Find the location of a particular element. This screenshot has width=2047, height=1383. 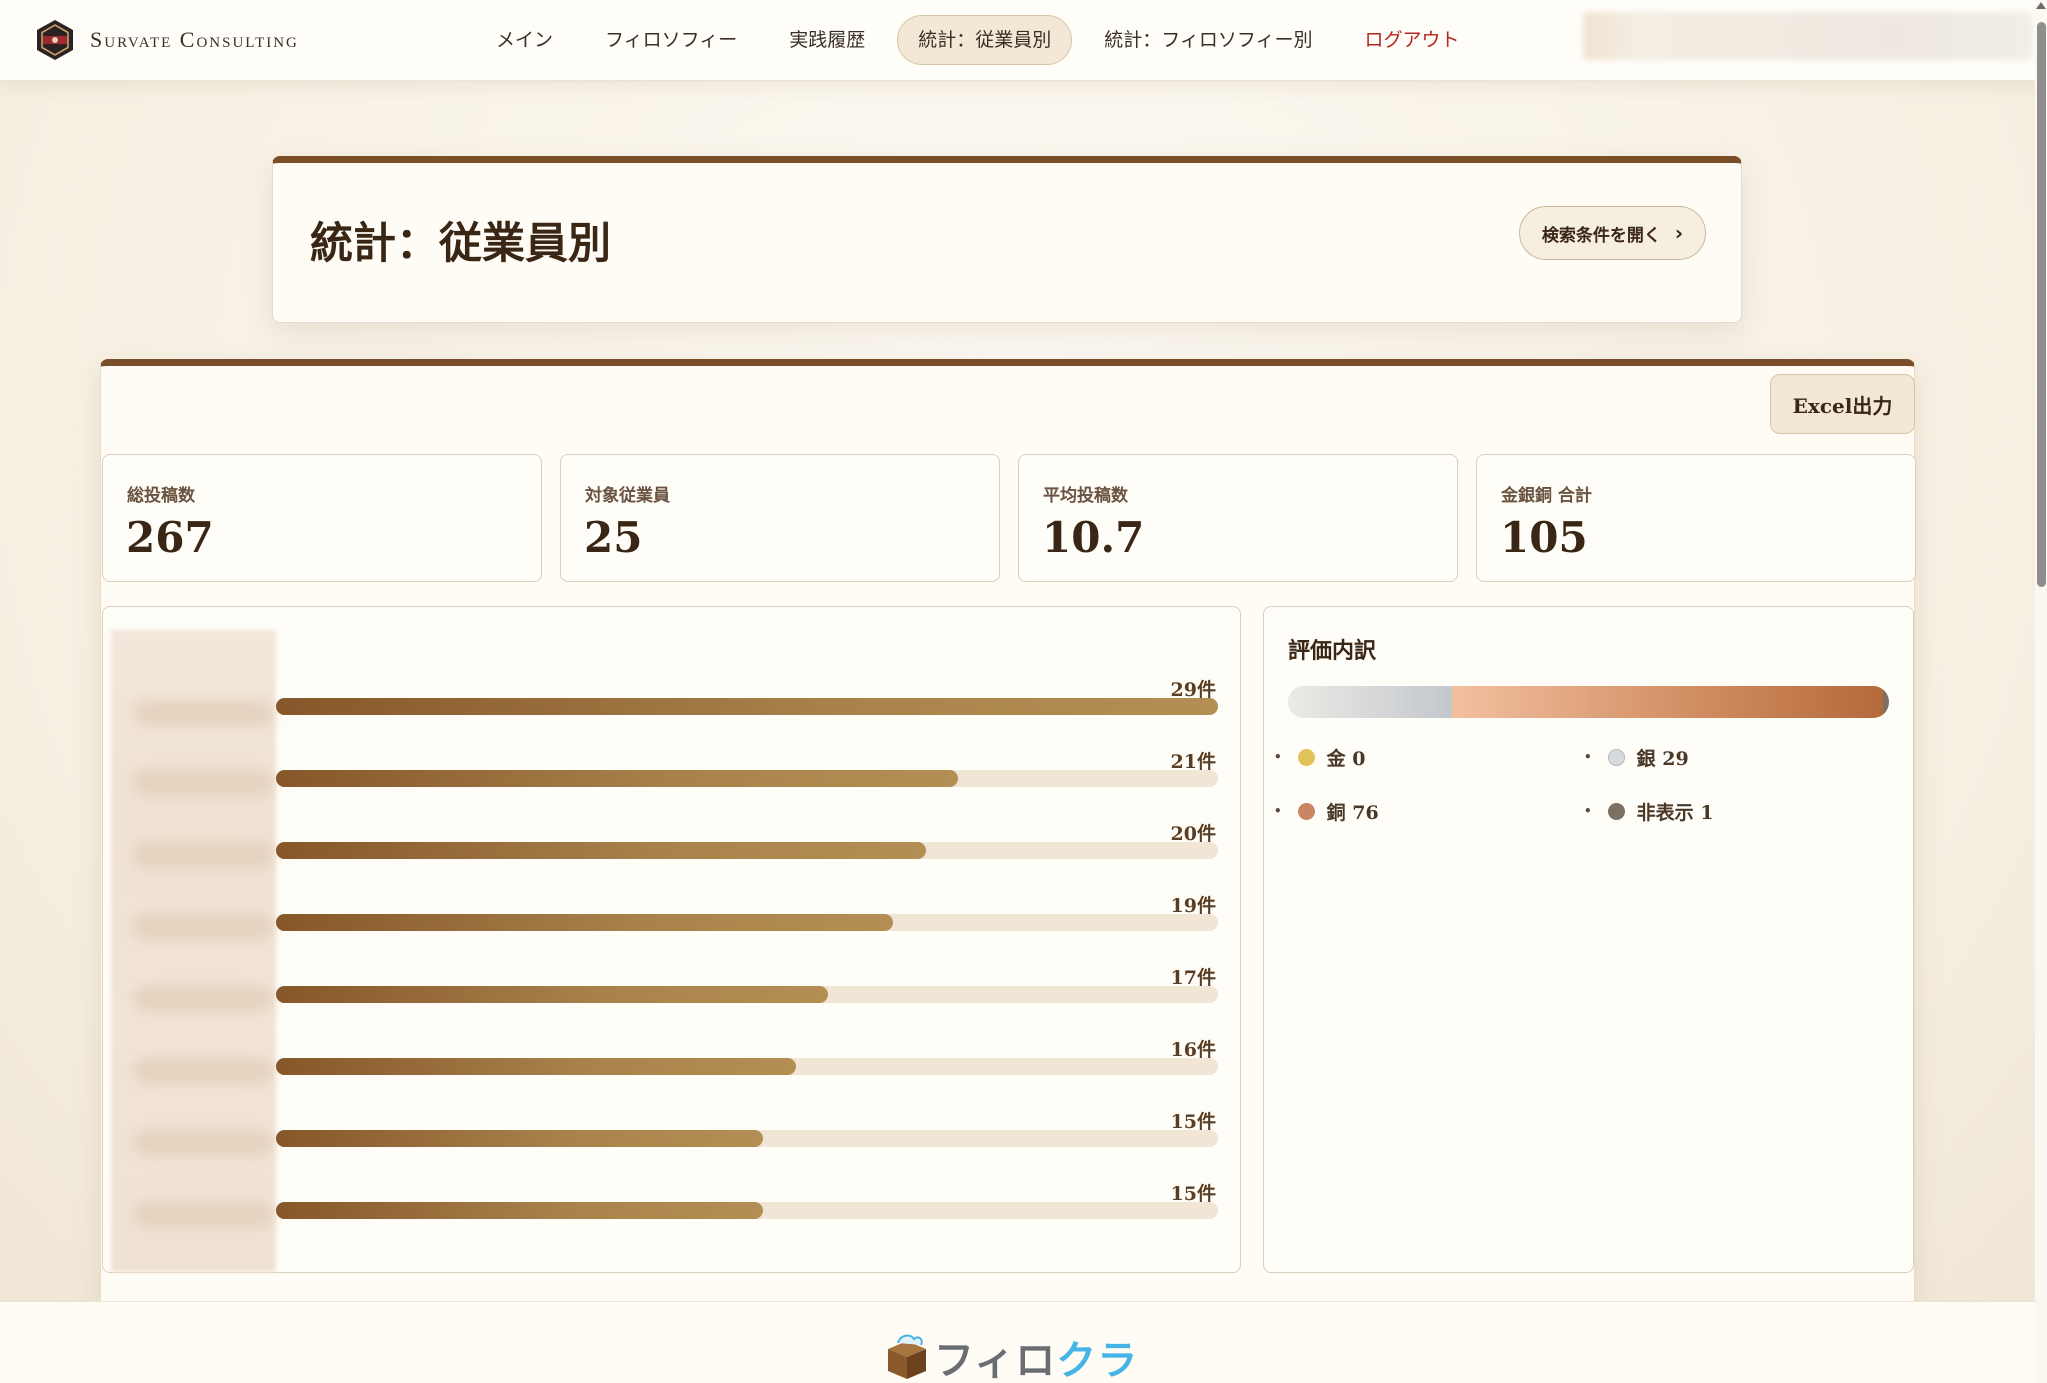

rating-stacked-bar is located at coordinates (1588, 702).